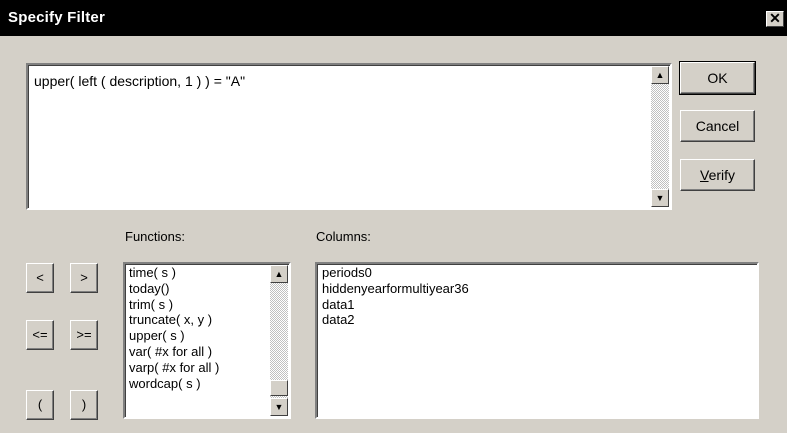 Image resolution: width=787 pixels, height=433 pixels. What do you see at coordinates (279, 340) in the screenshot?
I see `functions-scrollbar: ▲ ▼` at bounding box center [279, 340].